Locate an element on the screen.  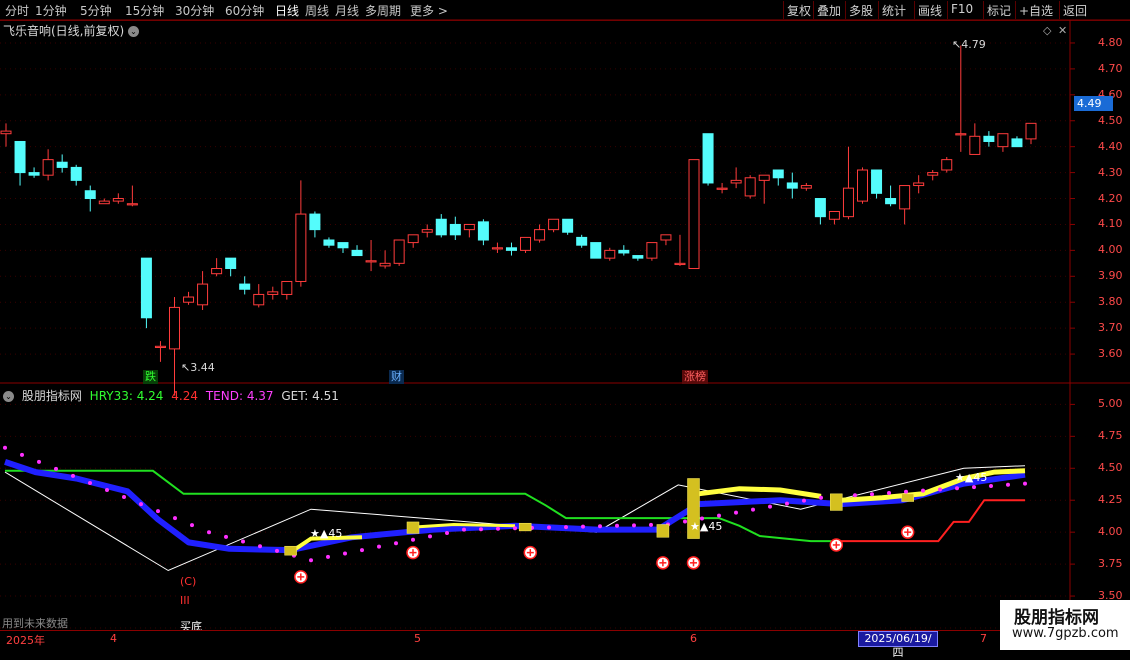
event-cai: 财 is located at coordinates (396, 377).